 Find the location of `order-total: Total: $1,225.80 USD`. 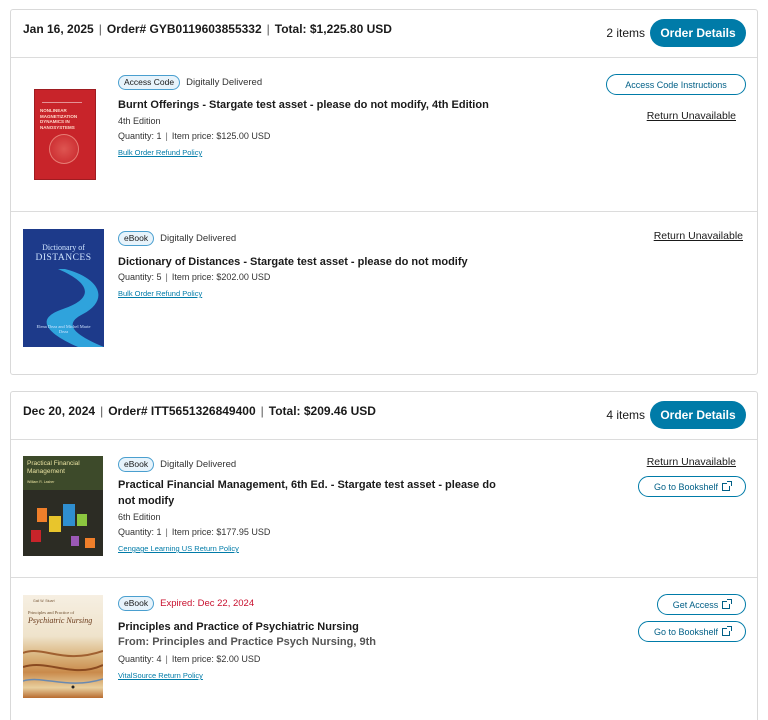

order-total: Total: $1,225.80 USD is located at coordinates (333, 29).